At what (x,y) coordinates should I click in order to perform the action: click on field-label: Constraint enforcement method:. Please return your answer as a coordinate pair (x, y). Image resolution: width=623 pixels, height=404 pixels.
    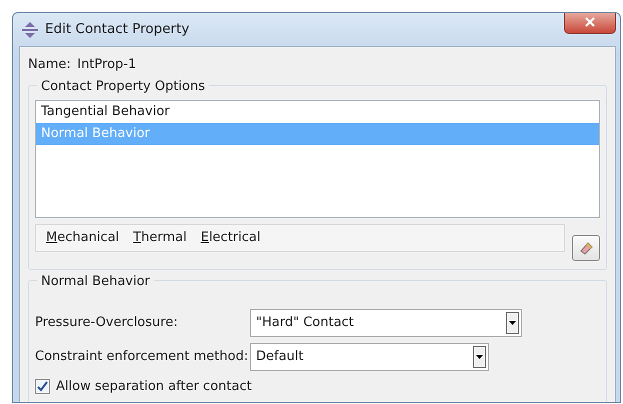
    Looking at the image, I should click on (142, 357).